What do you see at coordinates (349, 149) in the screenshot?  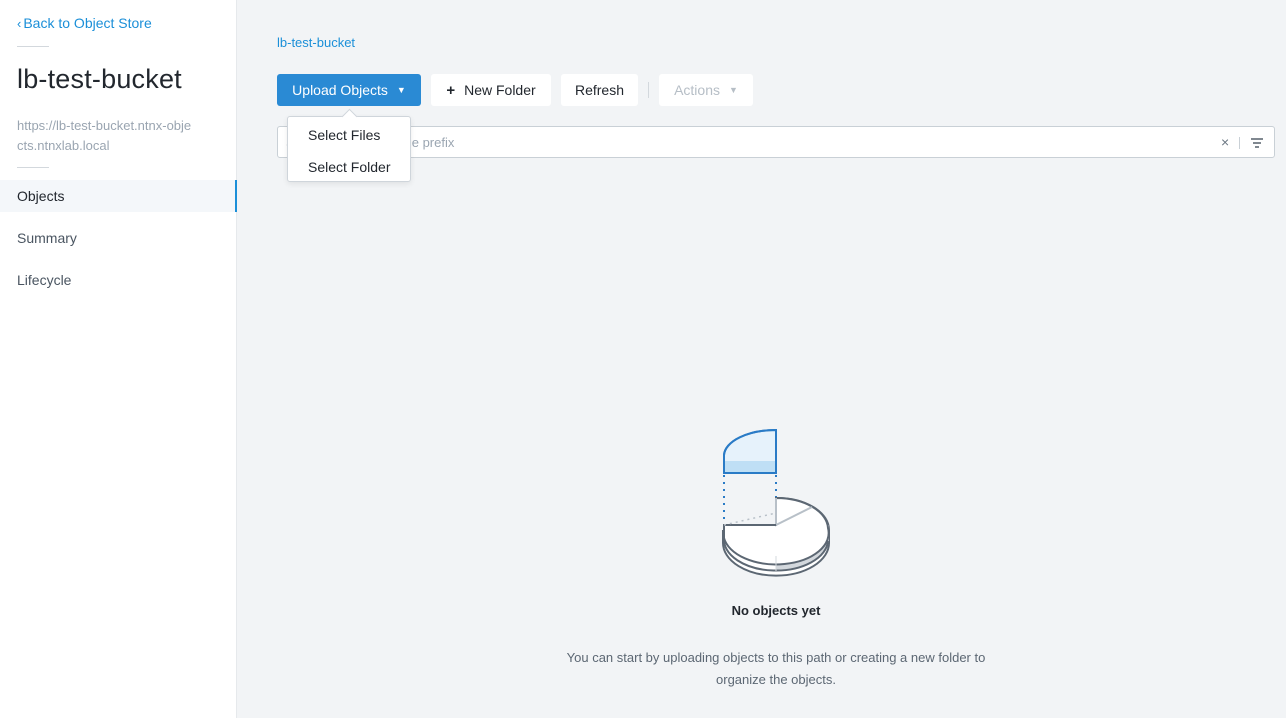 I see `upload-menu: Select Files Select Folder` at bounding box center [349, 149].